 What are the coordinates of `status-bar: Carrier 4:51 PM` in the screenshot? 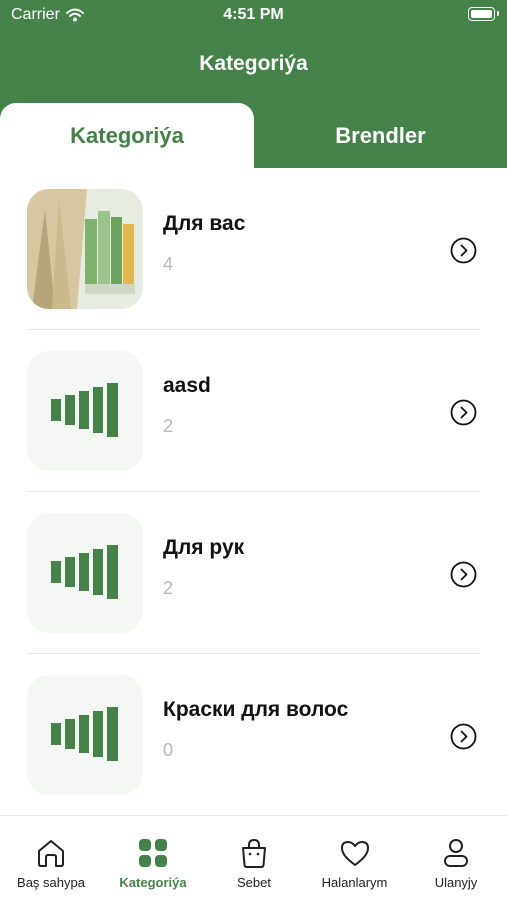 It's located at (253, 16).